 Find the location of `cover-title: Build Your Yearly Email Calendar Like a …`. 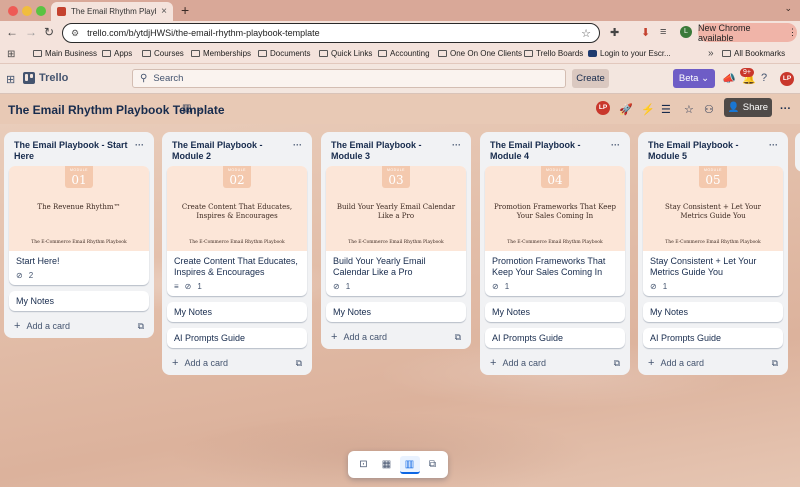

cover-title: Build Your Yearly Email Calendar Like a … is located at coordinates (396, 211).